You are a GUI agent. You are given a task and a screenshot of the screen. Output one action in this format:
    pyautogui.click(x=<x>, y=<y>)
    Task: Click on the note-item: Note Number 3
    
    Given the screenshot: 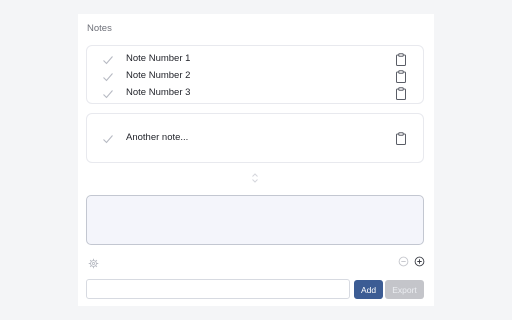 What is the action you would take?
    pyautogui.click(x=255, y=94)
    